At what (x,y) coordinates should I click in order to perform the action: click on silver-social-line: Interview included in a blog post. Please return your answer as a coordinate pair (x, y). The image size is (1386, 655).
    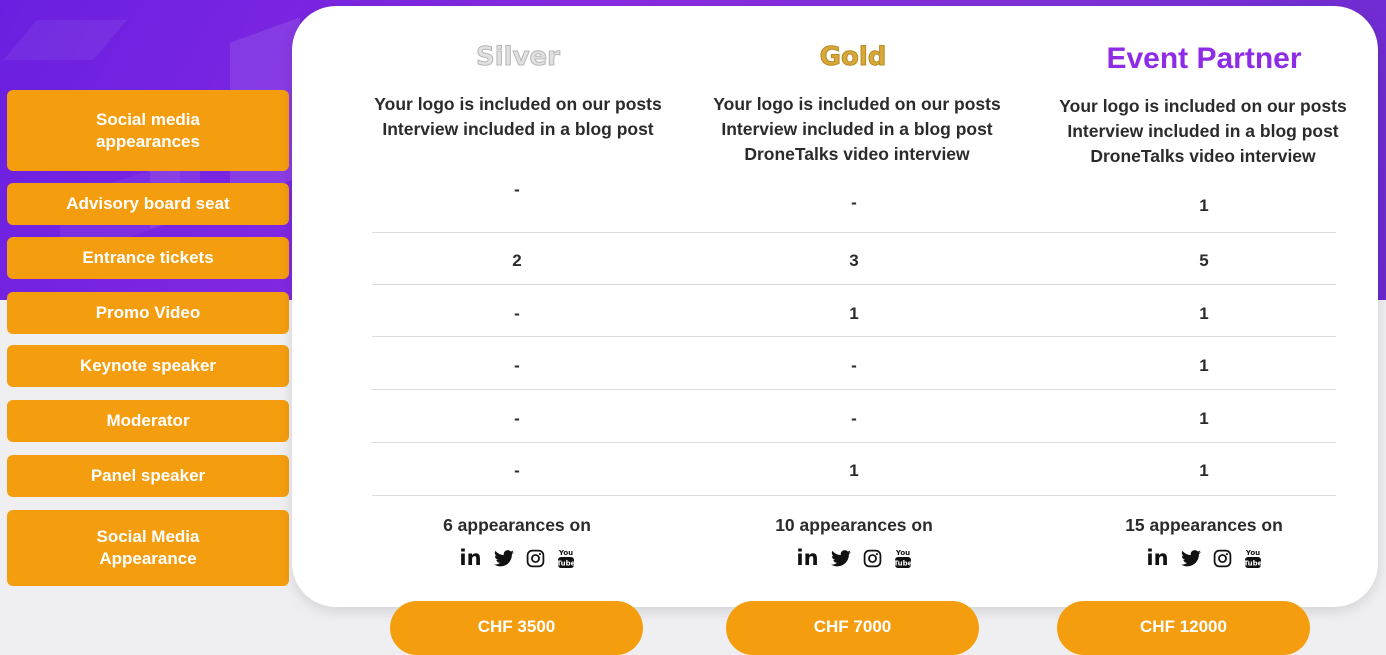
    Looking at the image, I should click on (518, 129).